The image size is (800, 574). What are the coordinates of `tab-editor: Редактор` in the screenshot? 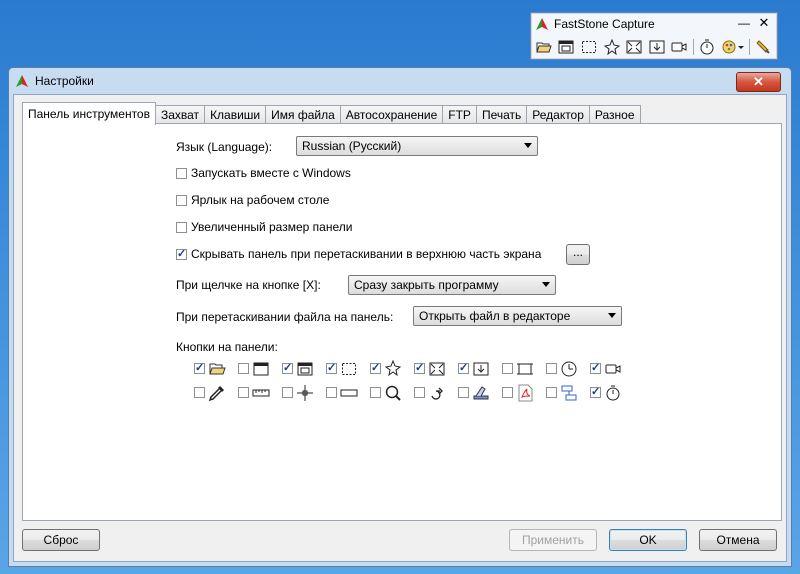 It's located at (558, 115).